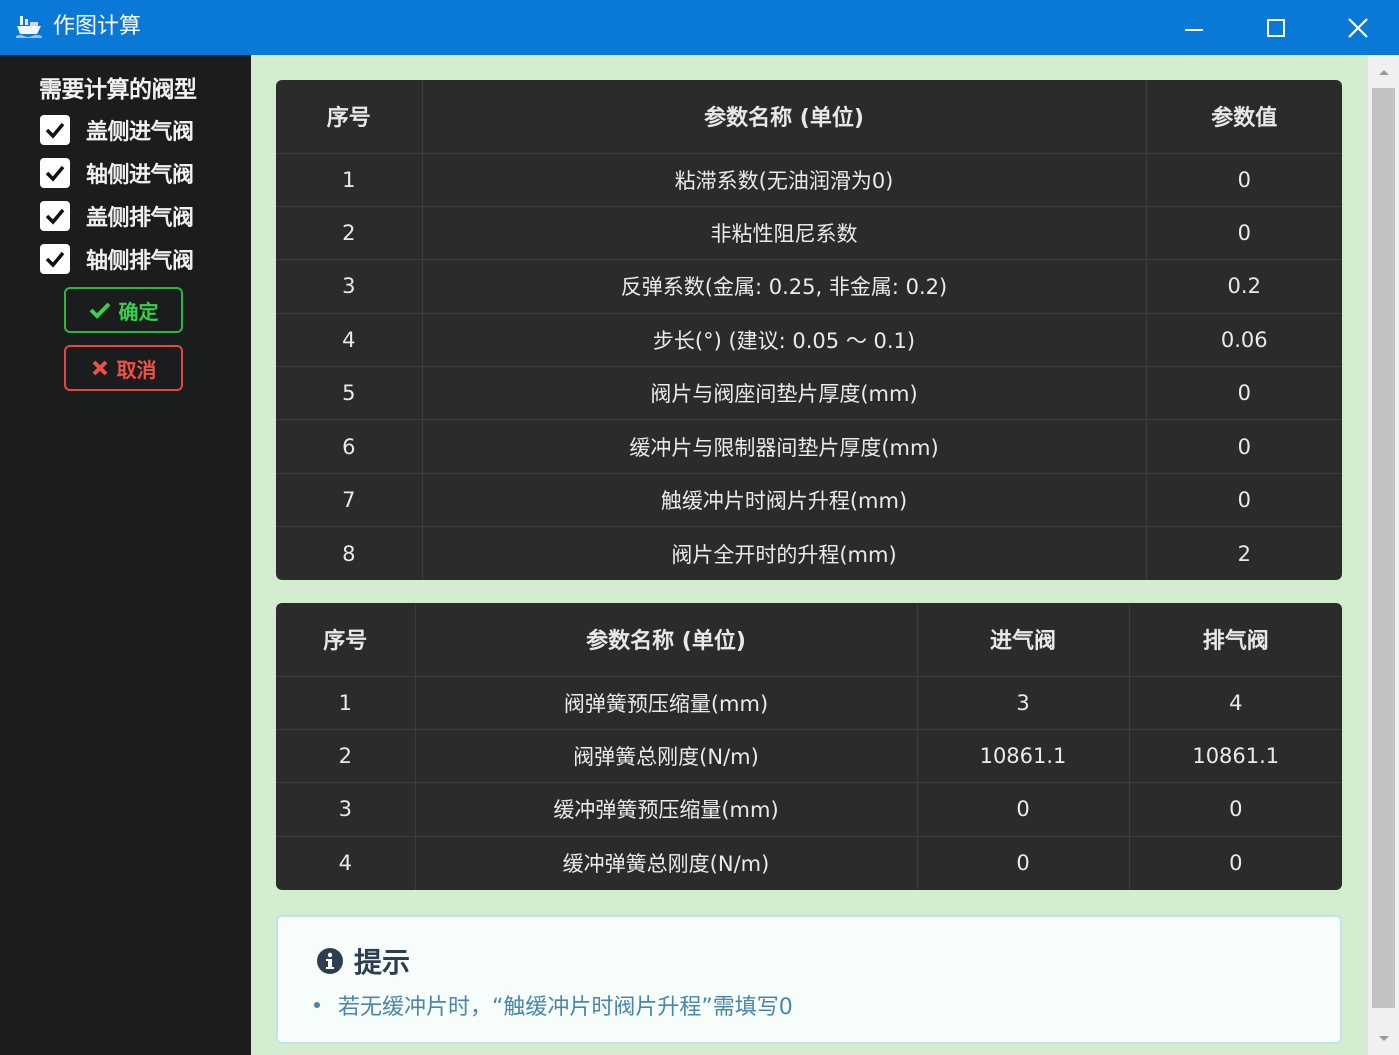  Describe the element at coordinates (784, 286) in the screenshot. I see `param-name: 反弹系数(金属: 0.25, 非金属: 0.2)` at that location.